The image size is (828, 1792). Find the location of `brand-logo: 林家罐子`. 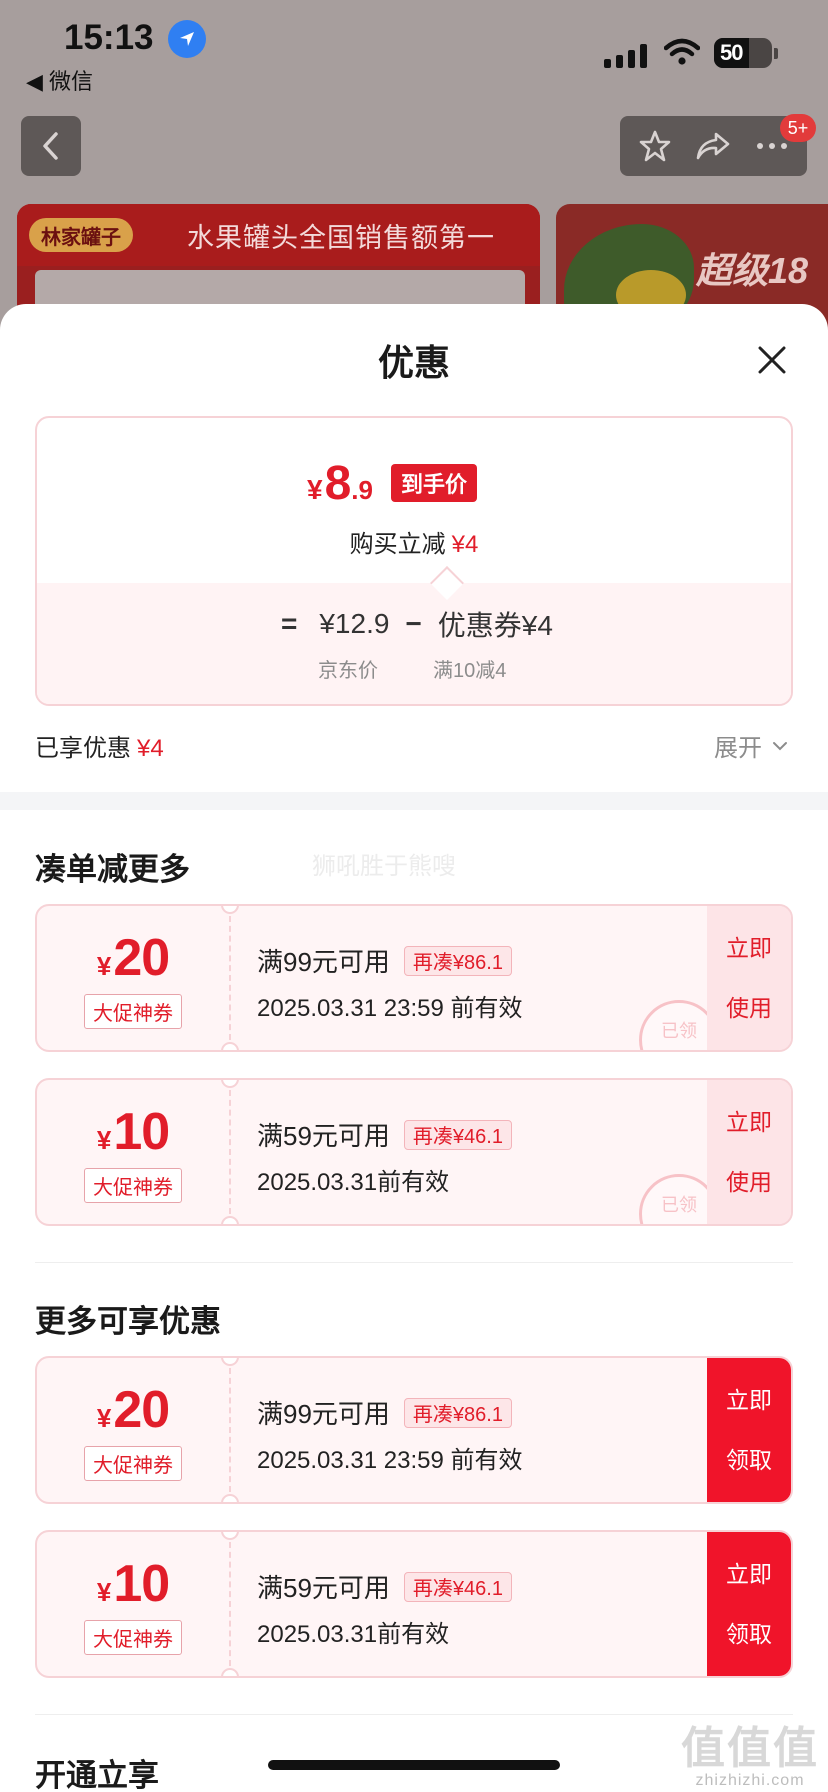

brand-logo: 林家罐子 is located at coordinates (81, 235).